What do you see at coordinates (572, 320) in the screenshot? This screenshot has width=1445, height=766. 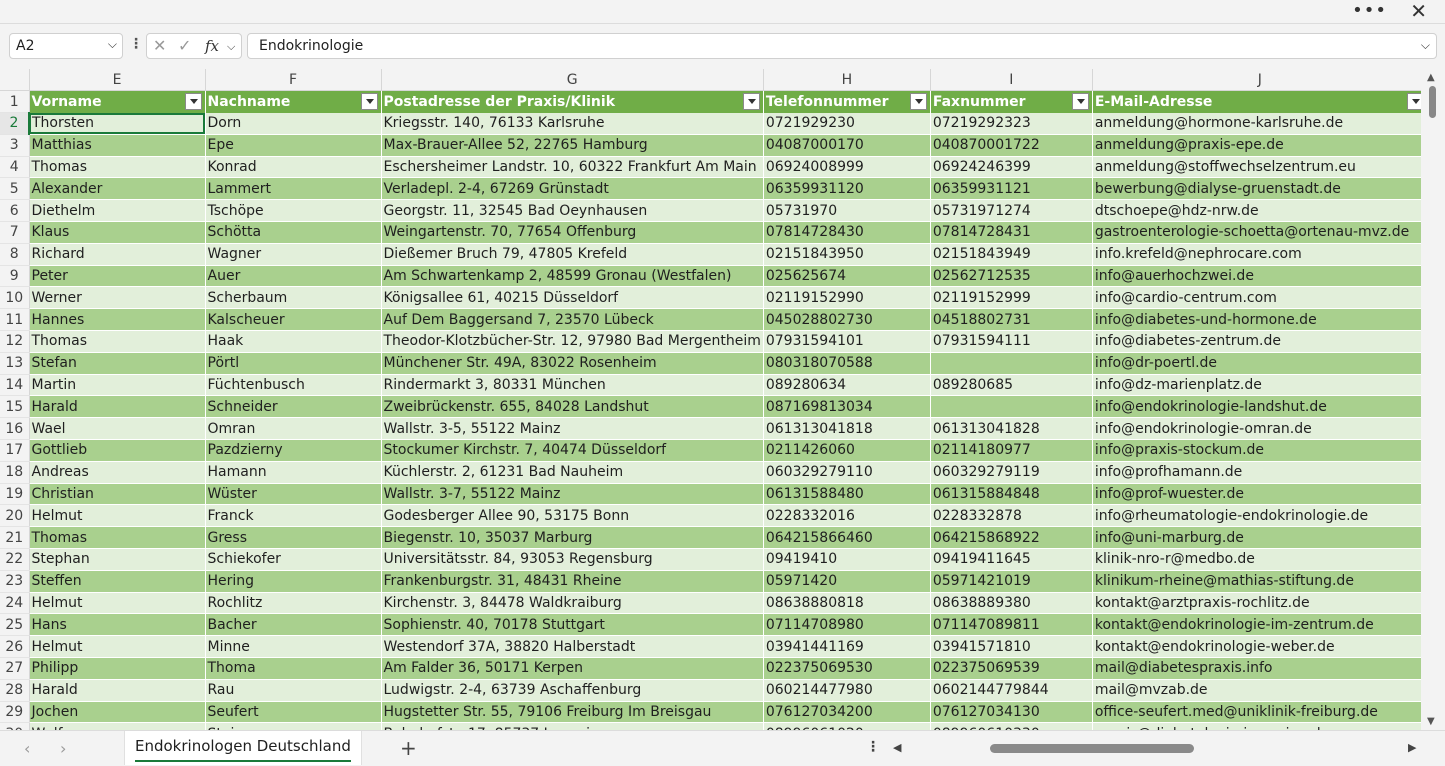 I see `table-cell: Auf Dem Baggersand 7, 23570 Lübeck` at bounding box center [572, 320].